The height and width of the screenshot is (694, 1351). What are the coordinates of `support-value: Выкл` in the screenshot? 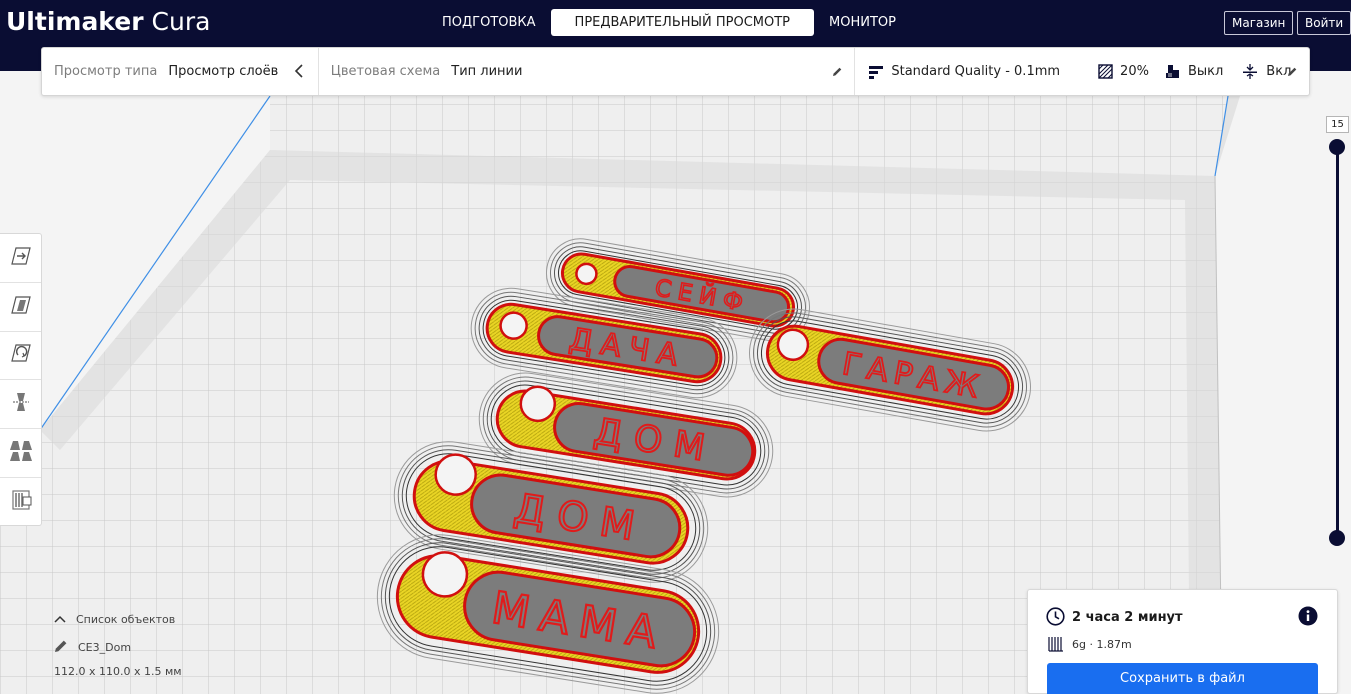 It's located at (1205, 71).